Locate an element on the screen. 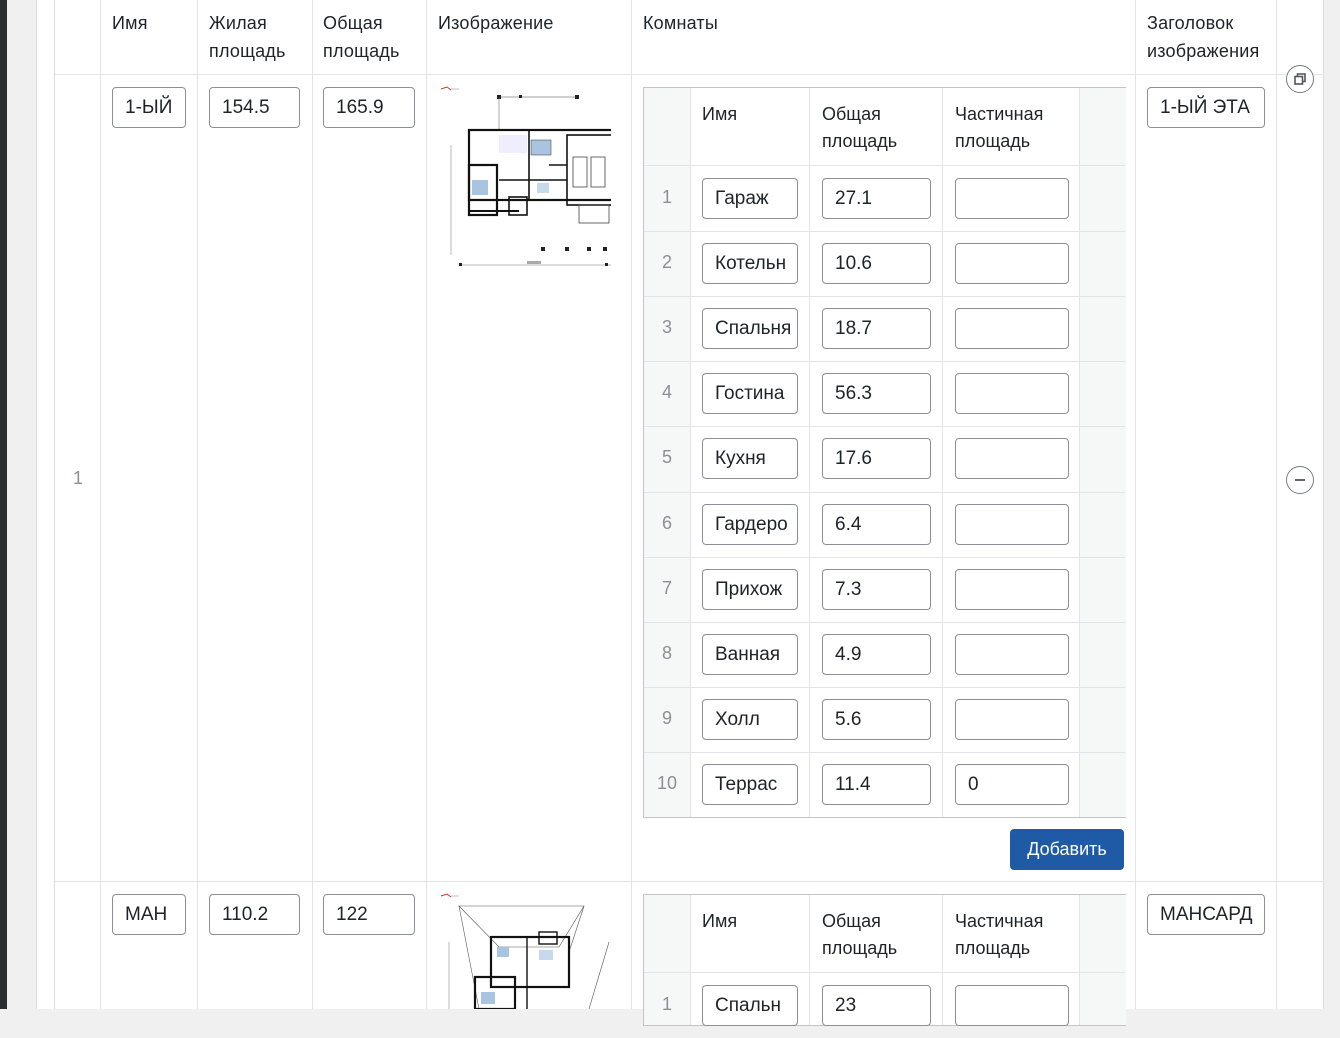 The height and width of the screenshot is (1038, 1340). room-row-number: 7 is located at coordinates (666, 587).